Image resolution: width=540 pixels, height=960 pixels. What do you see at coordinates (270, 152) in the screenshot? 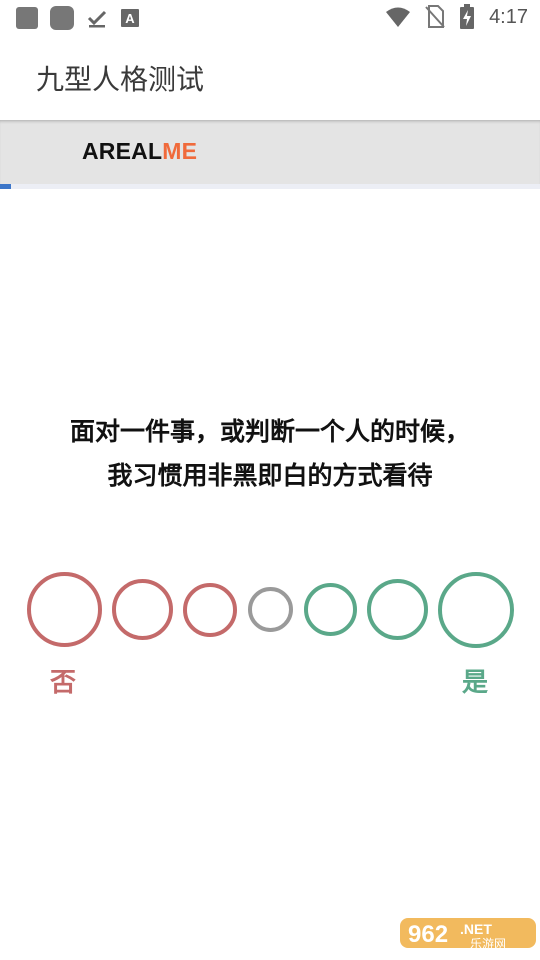
I see `brand-bar: AREALME` at bounding box center [270, 152].